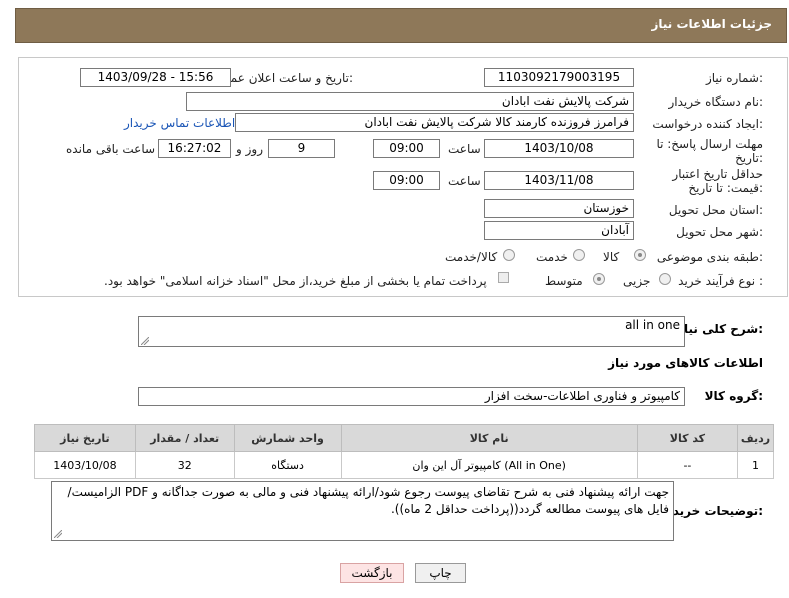 The image size is (789, 598). What do you see at coordinates (372, 573) in the screenshot?
I see `back-button: بازگشت` at bounding box center [372, 573].